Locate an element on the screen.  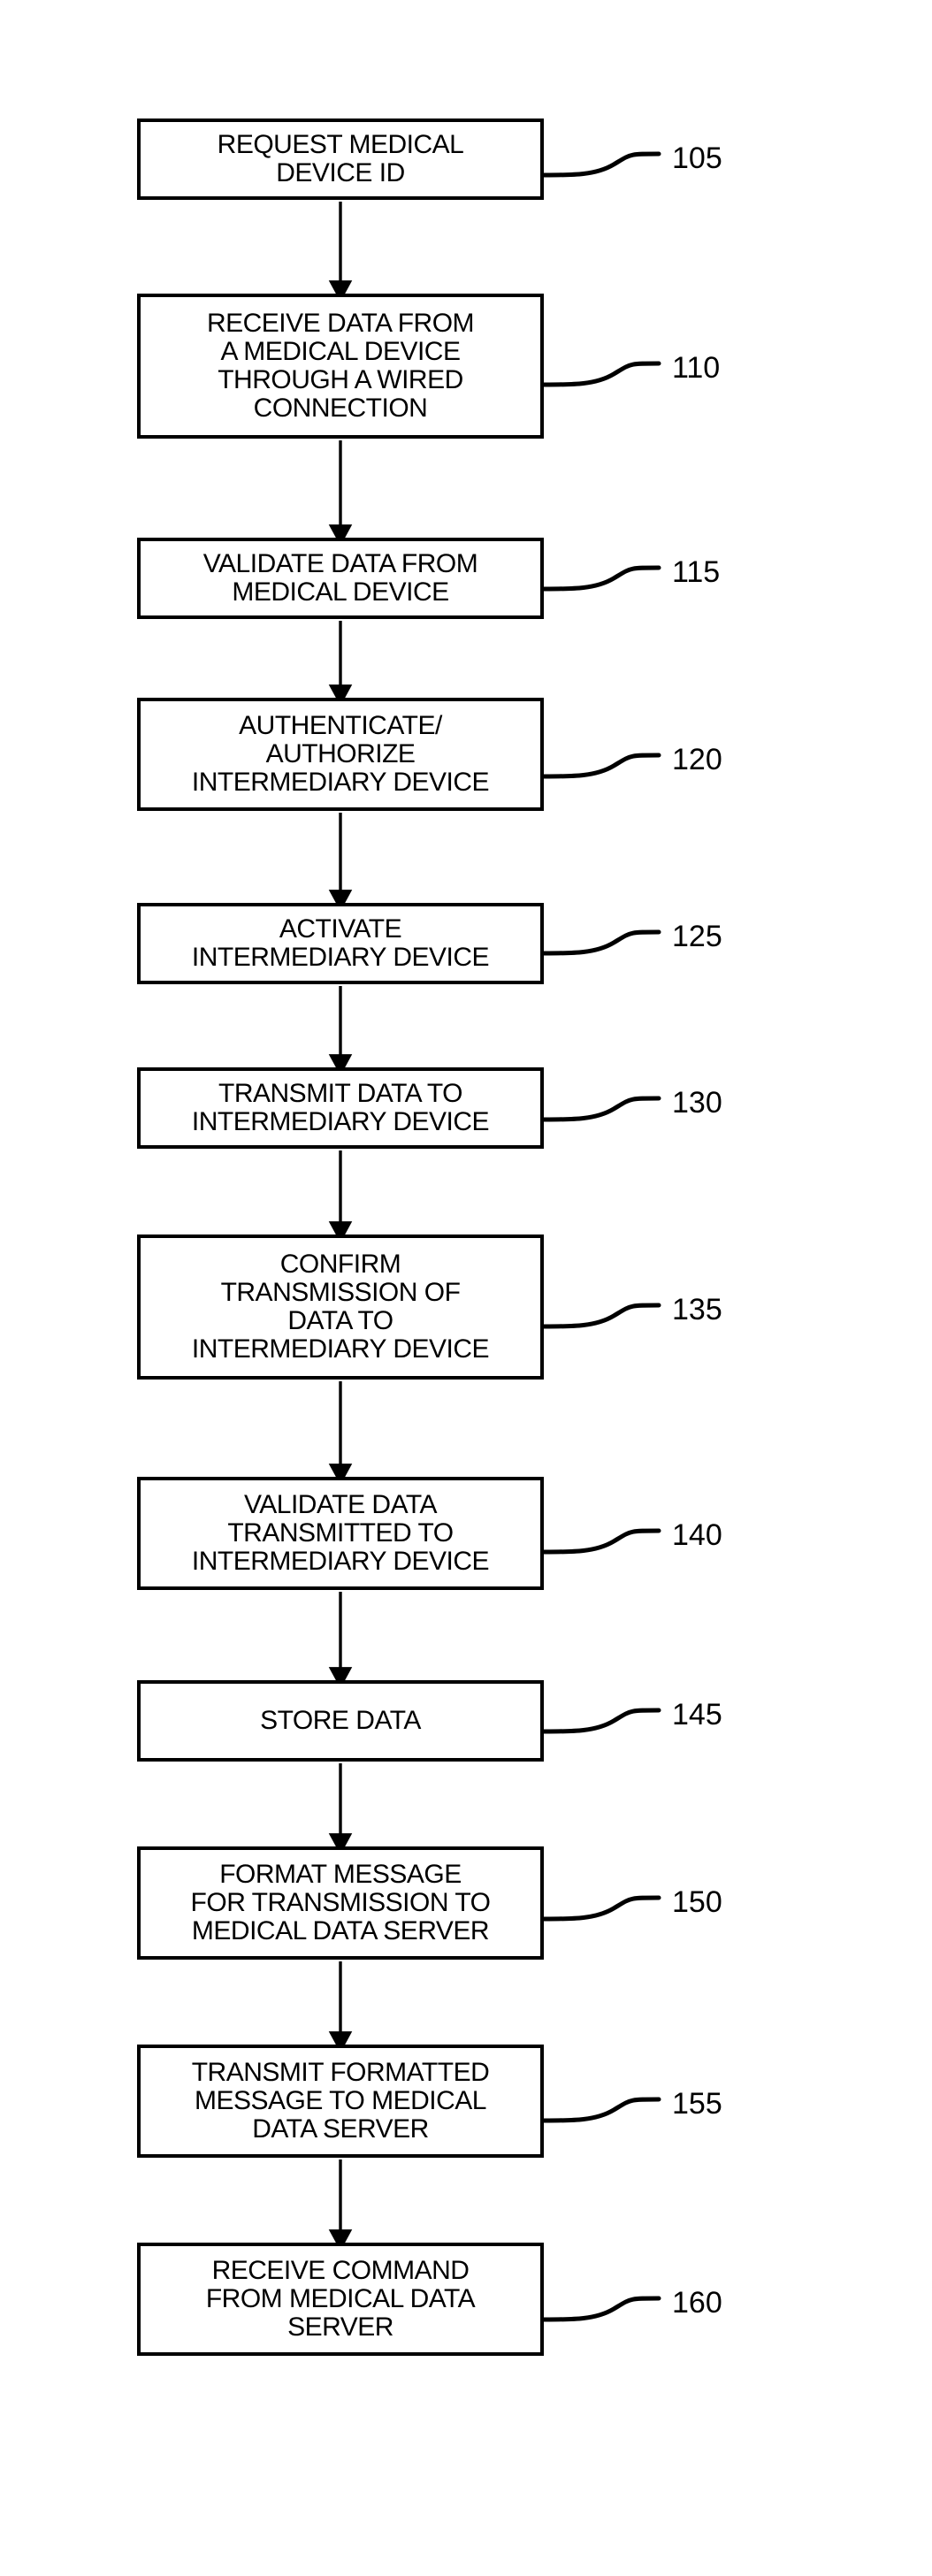
reference-numeral-150: 150 is located at coordinates (697, 1902).